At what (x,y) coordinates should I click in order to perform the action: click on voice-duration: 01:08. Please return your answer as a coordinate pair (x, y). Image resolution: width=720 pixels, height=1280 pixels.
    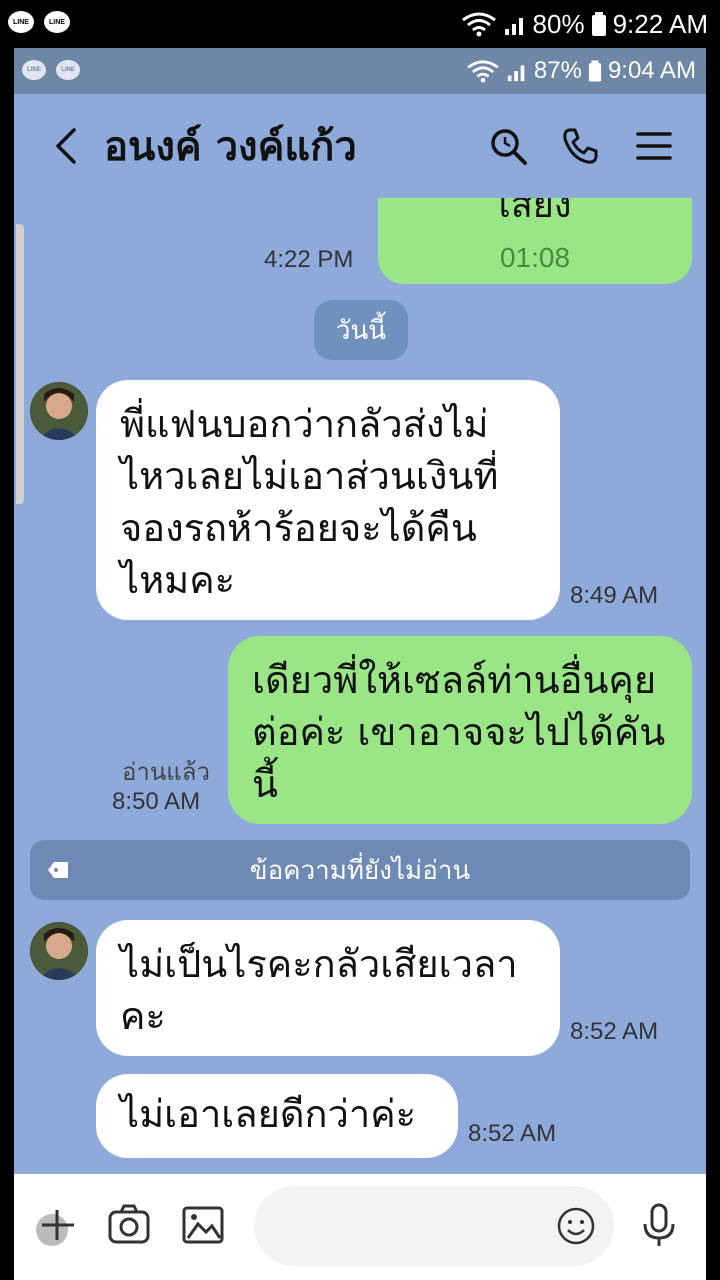
    Looking at the image, I should click on (535, 257).